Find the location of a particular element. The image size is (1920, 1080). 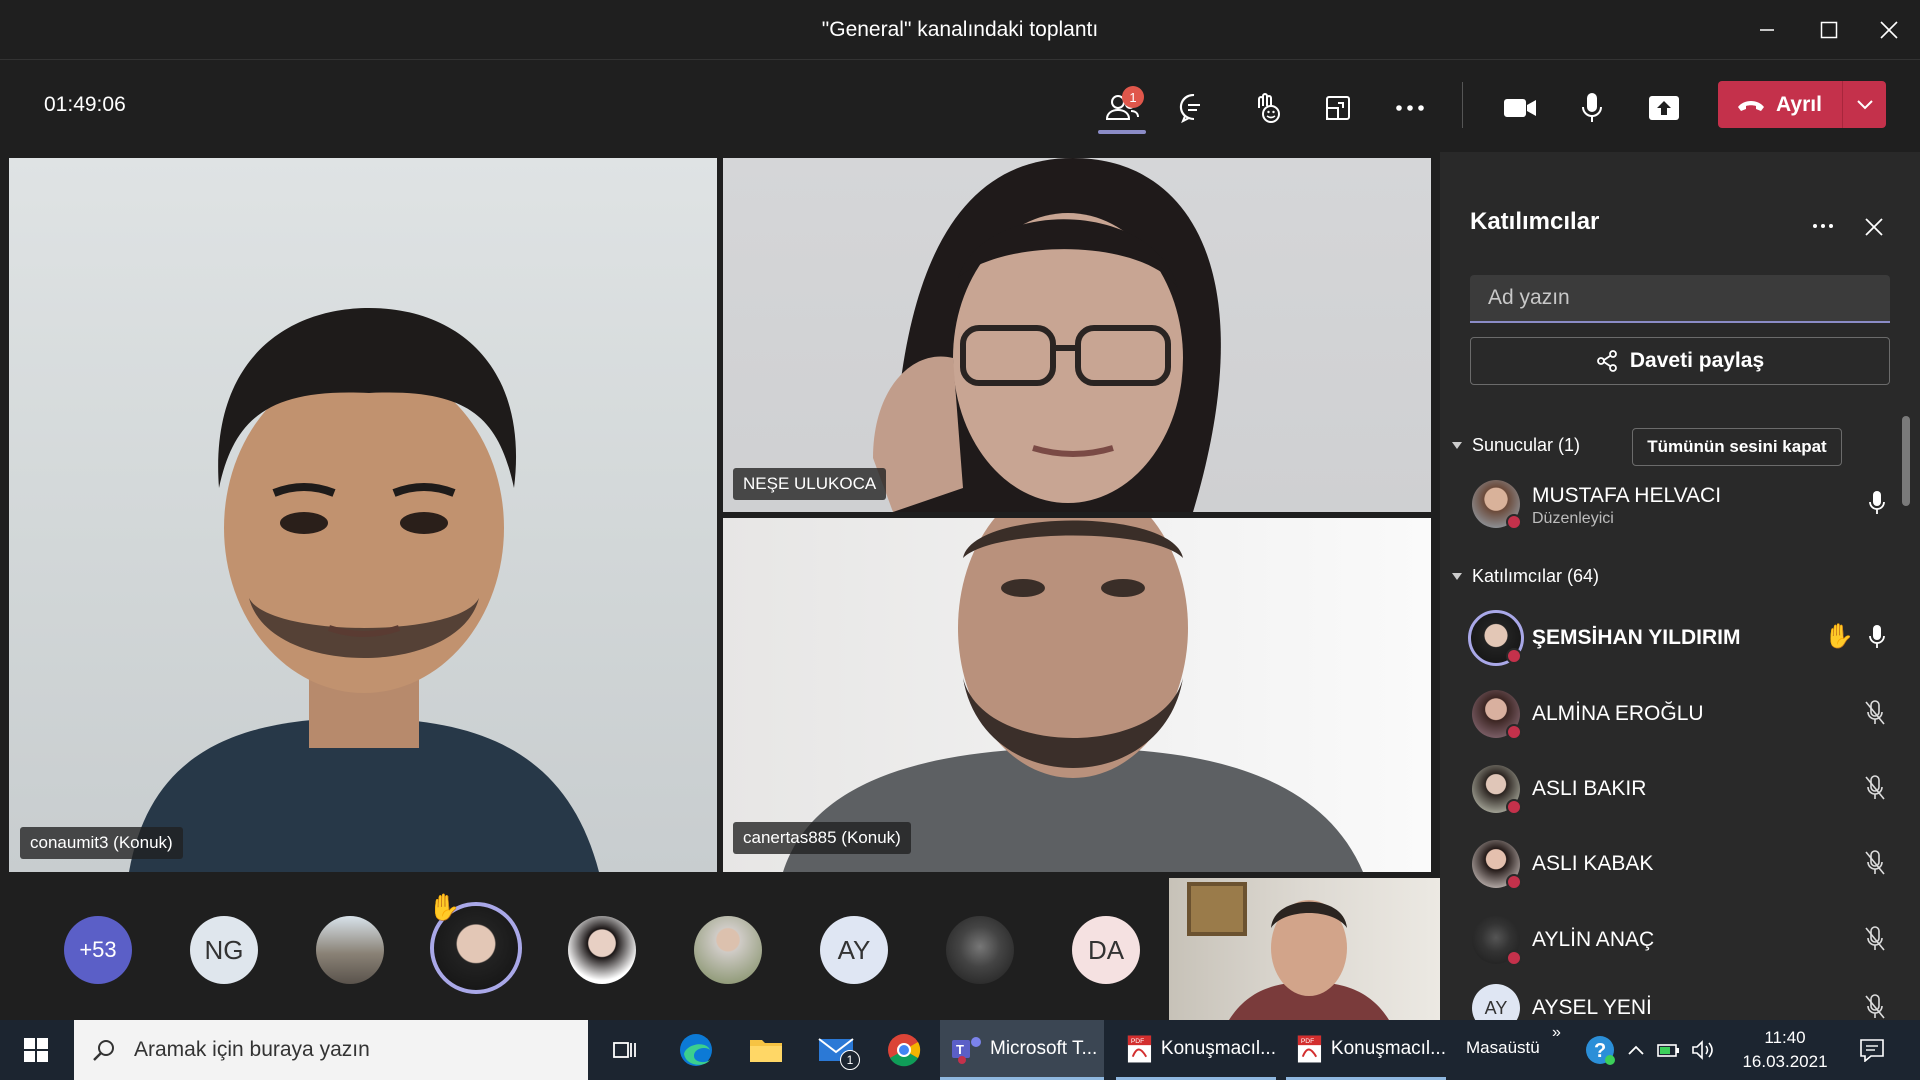

battery-icon is located at coordinates (1668, 1050).